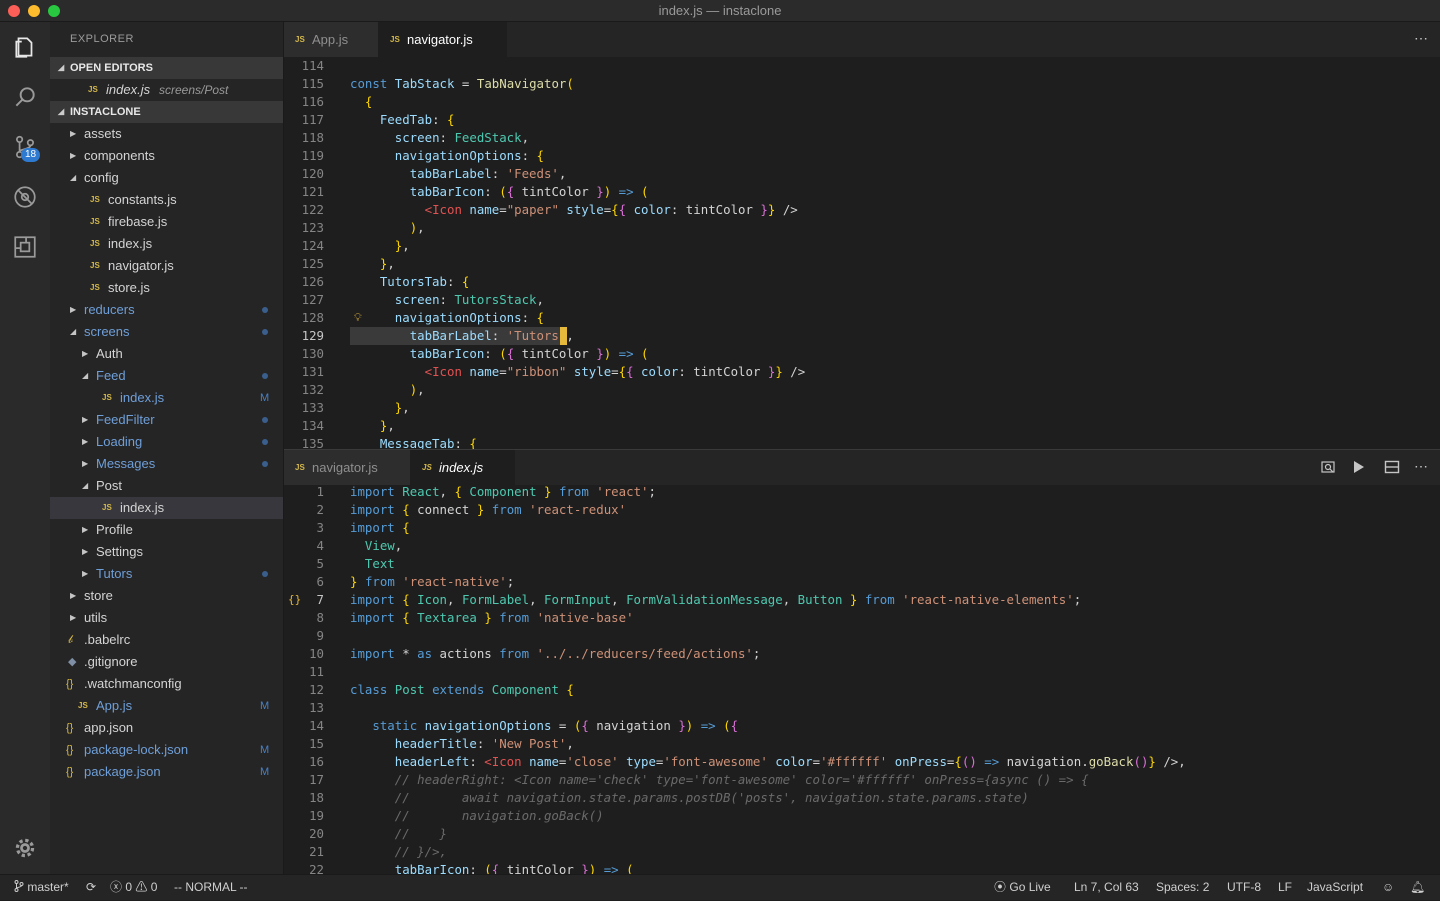 The width and height of the screenshot is (1440, 901). Describe the element at coordinates (372, 564) in the screenshot. I see `code-line: Text` at that location.